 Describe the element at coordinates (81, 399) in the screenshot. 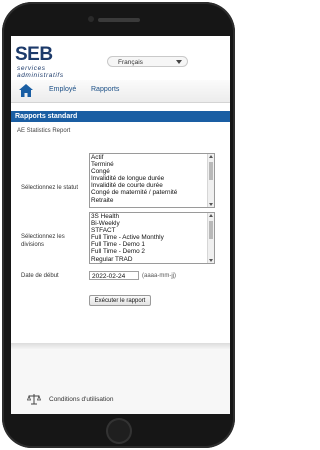

I see `terms-link: Conditions d'utilisation` at that location.